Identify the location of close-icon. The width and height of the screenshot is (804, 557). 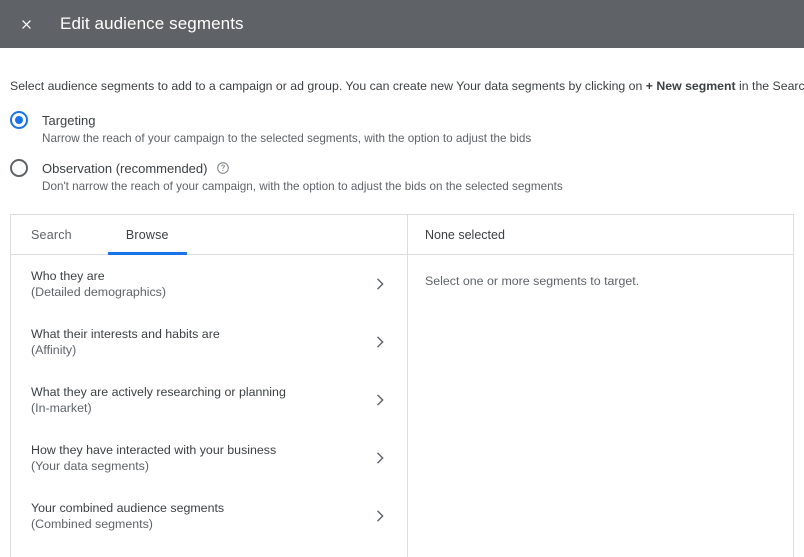
(26, 24).